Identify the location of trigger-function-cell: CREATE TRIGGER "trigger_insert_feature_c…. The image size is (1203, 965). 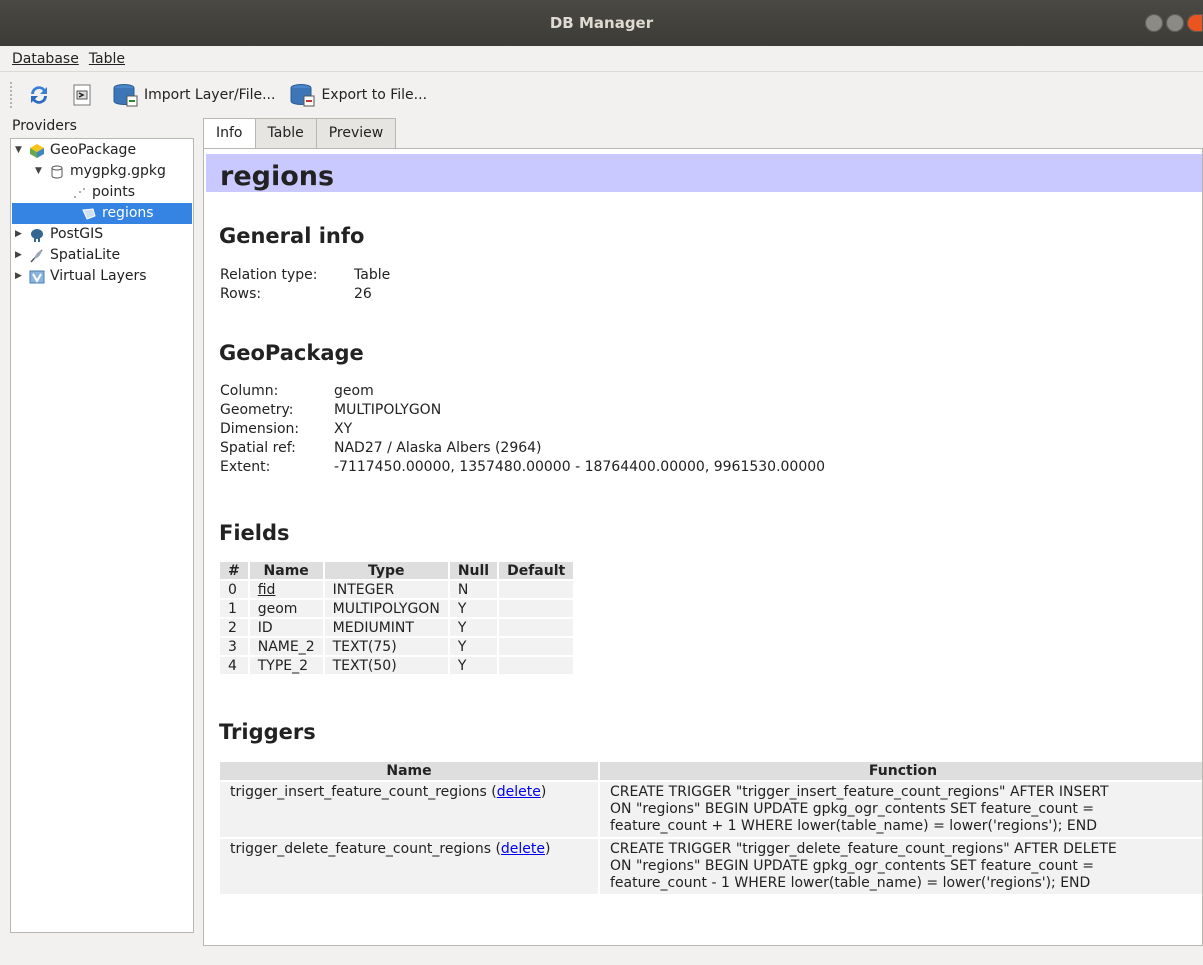
(901, 809).